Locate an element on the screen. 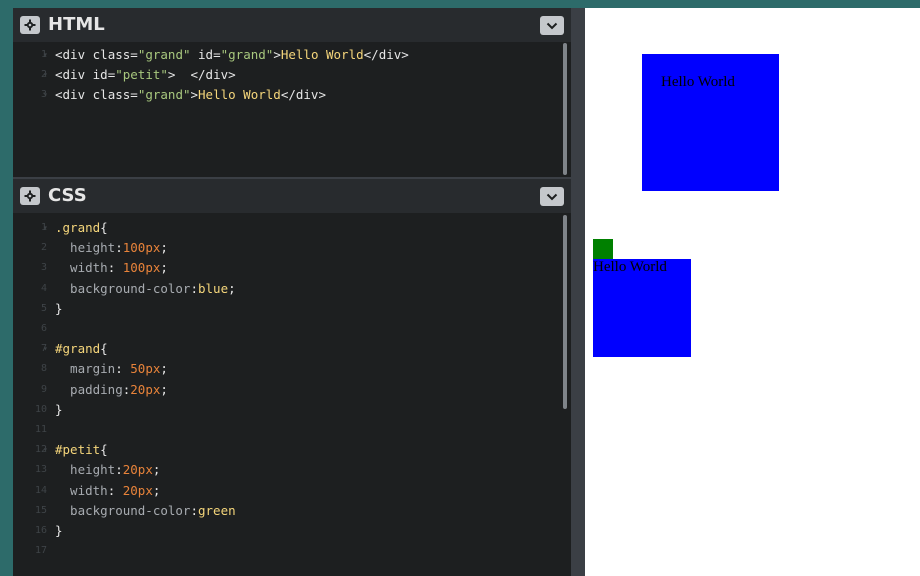 The height and width of the screenshot is (576, 920). code-line: 1 ▾ .grand{ is located at coordinates (287, 228).